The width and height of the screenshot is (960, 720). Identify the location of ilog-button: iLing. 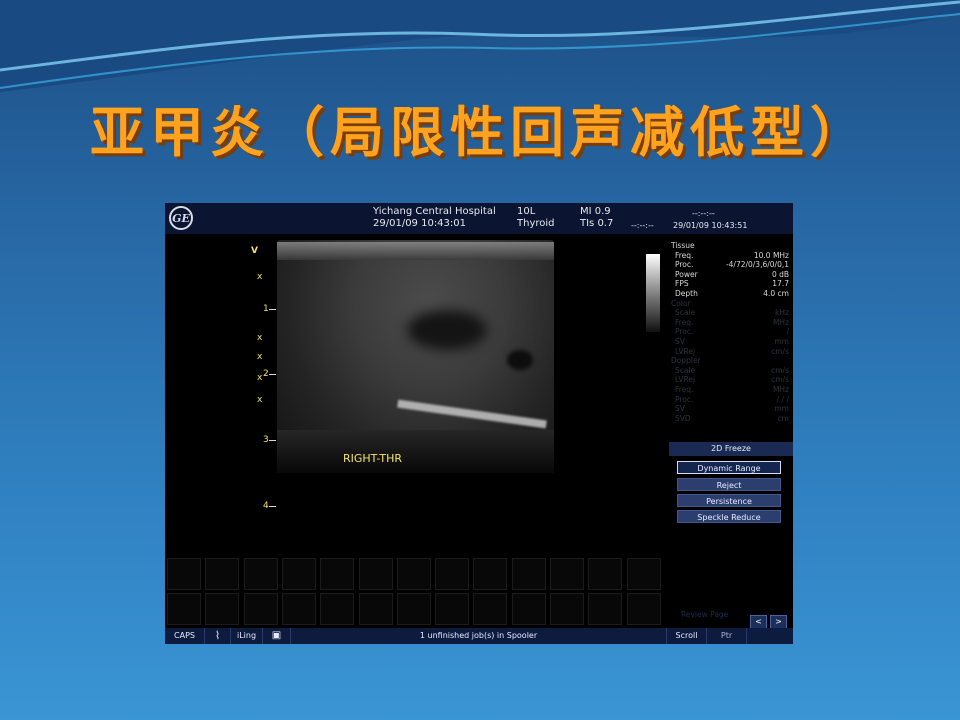
(247, 636).